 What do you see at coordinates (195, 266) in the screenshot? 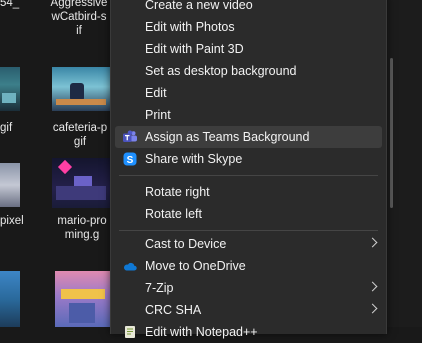
I see `menu-item-label: Move to OneDrive` at bounding box center [195, 266].